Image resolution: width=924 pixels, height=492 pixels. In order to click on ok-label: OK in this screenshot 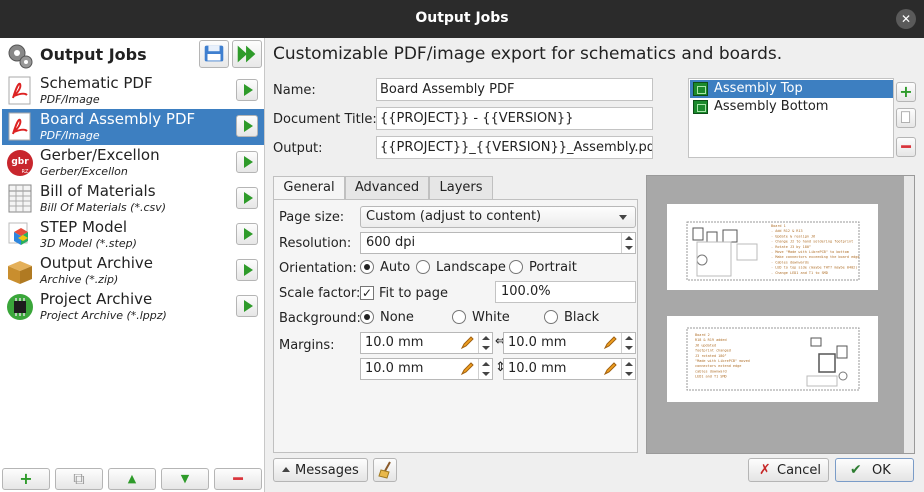, I will do `click(881, 470)`.